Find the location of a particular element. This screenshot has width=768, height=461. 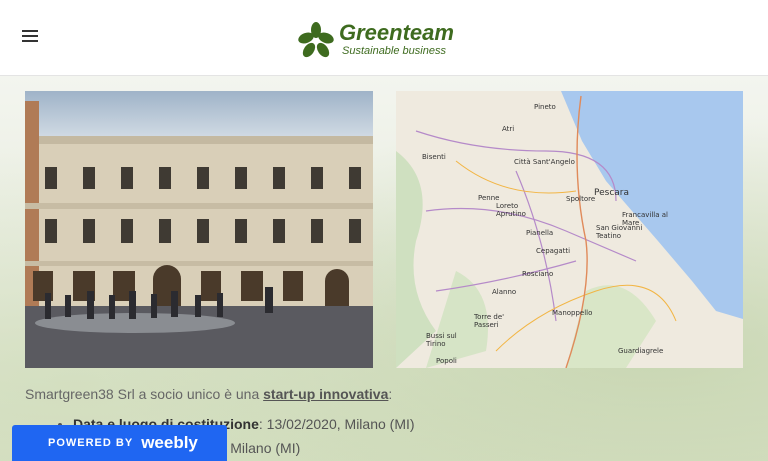

map-label: Bussi sul Tirino is located at coordinates (441, 340).